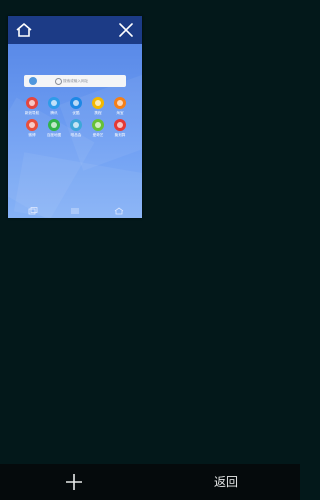 Image resolution: width=320 pixels, height=500 pixels. What do you see at coordinates (98, 113) in the screenshot?
I see `shortcut-label: 携程` at bounding box center [98, 113].